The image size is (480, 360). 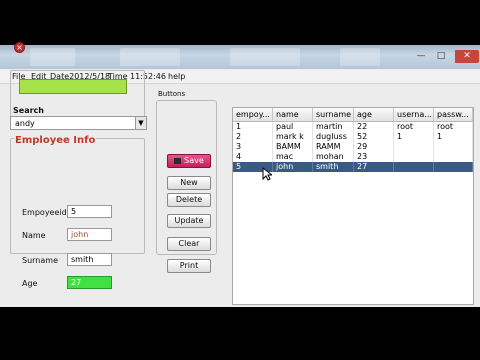 I want to click on column-header-surname: surname, so click(x=333, y=115).